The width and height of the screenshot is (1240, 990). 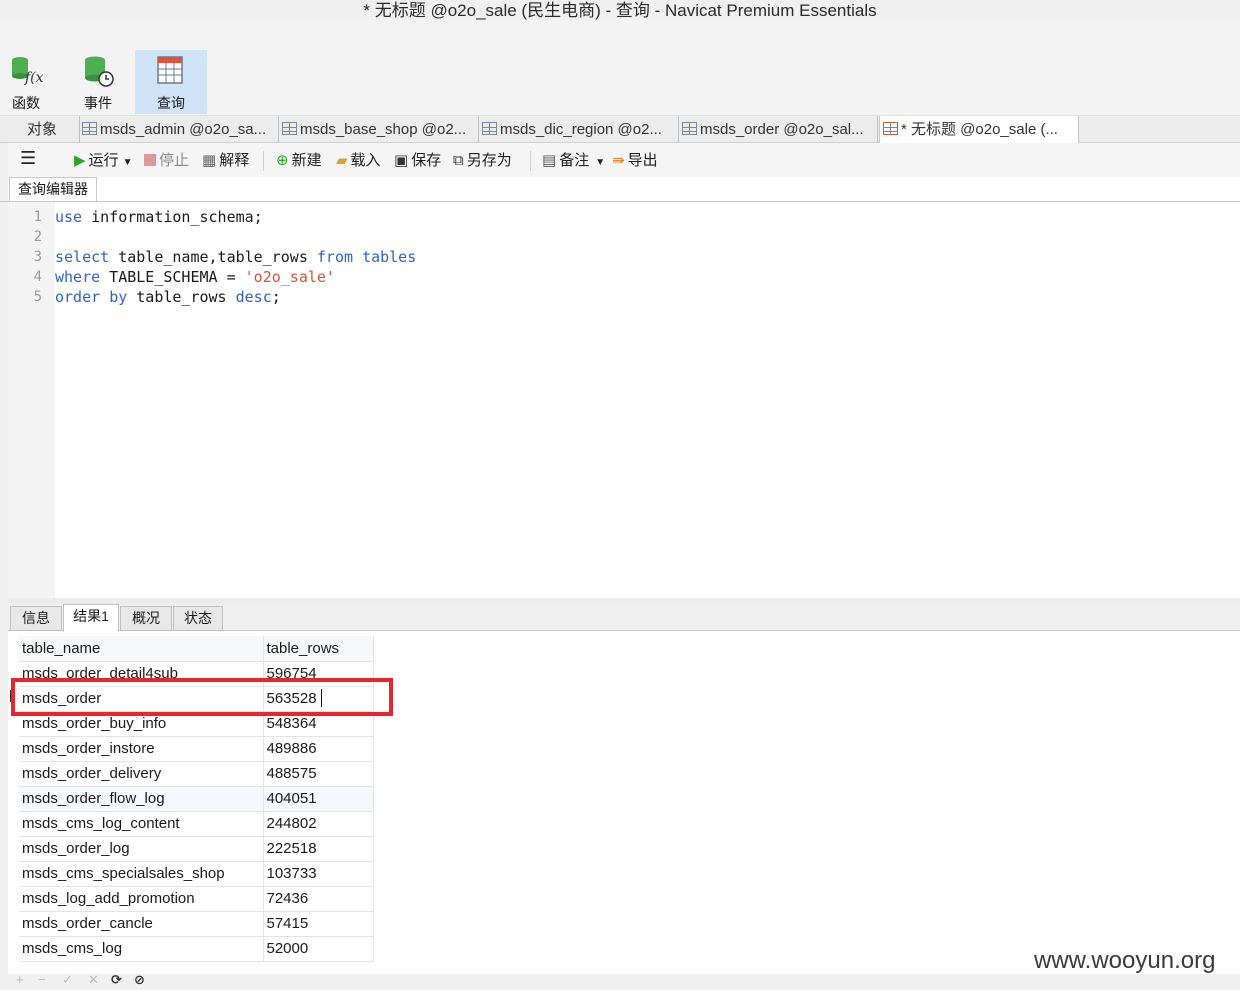 What do you see at coordinates (91, 618) in the screenshot?
I see `tab-result1: 结果1` at bounding box center [91, 618].